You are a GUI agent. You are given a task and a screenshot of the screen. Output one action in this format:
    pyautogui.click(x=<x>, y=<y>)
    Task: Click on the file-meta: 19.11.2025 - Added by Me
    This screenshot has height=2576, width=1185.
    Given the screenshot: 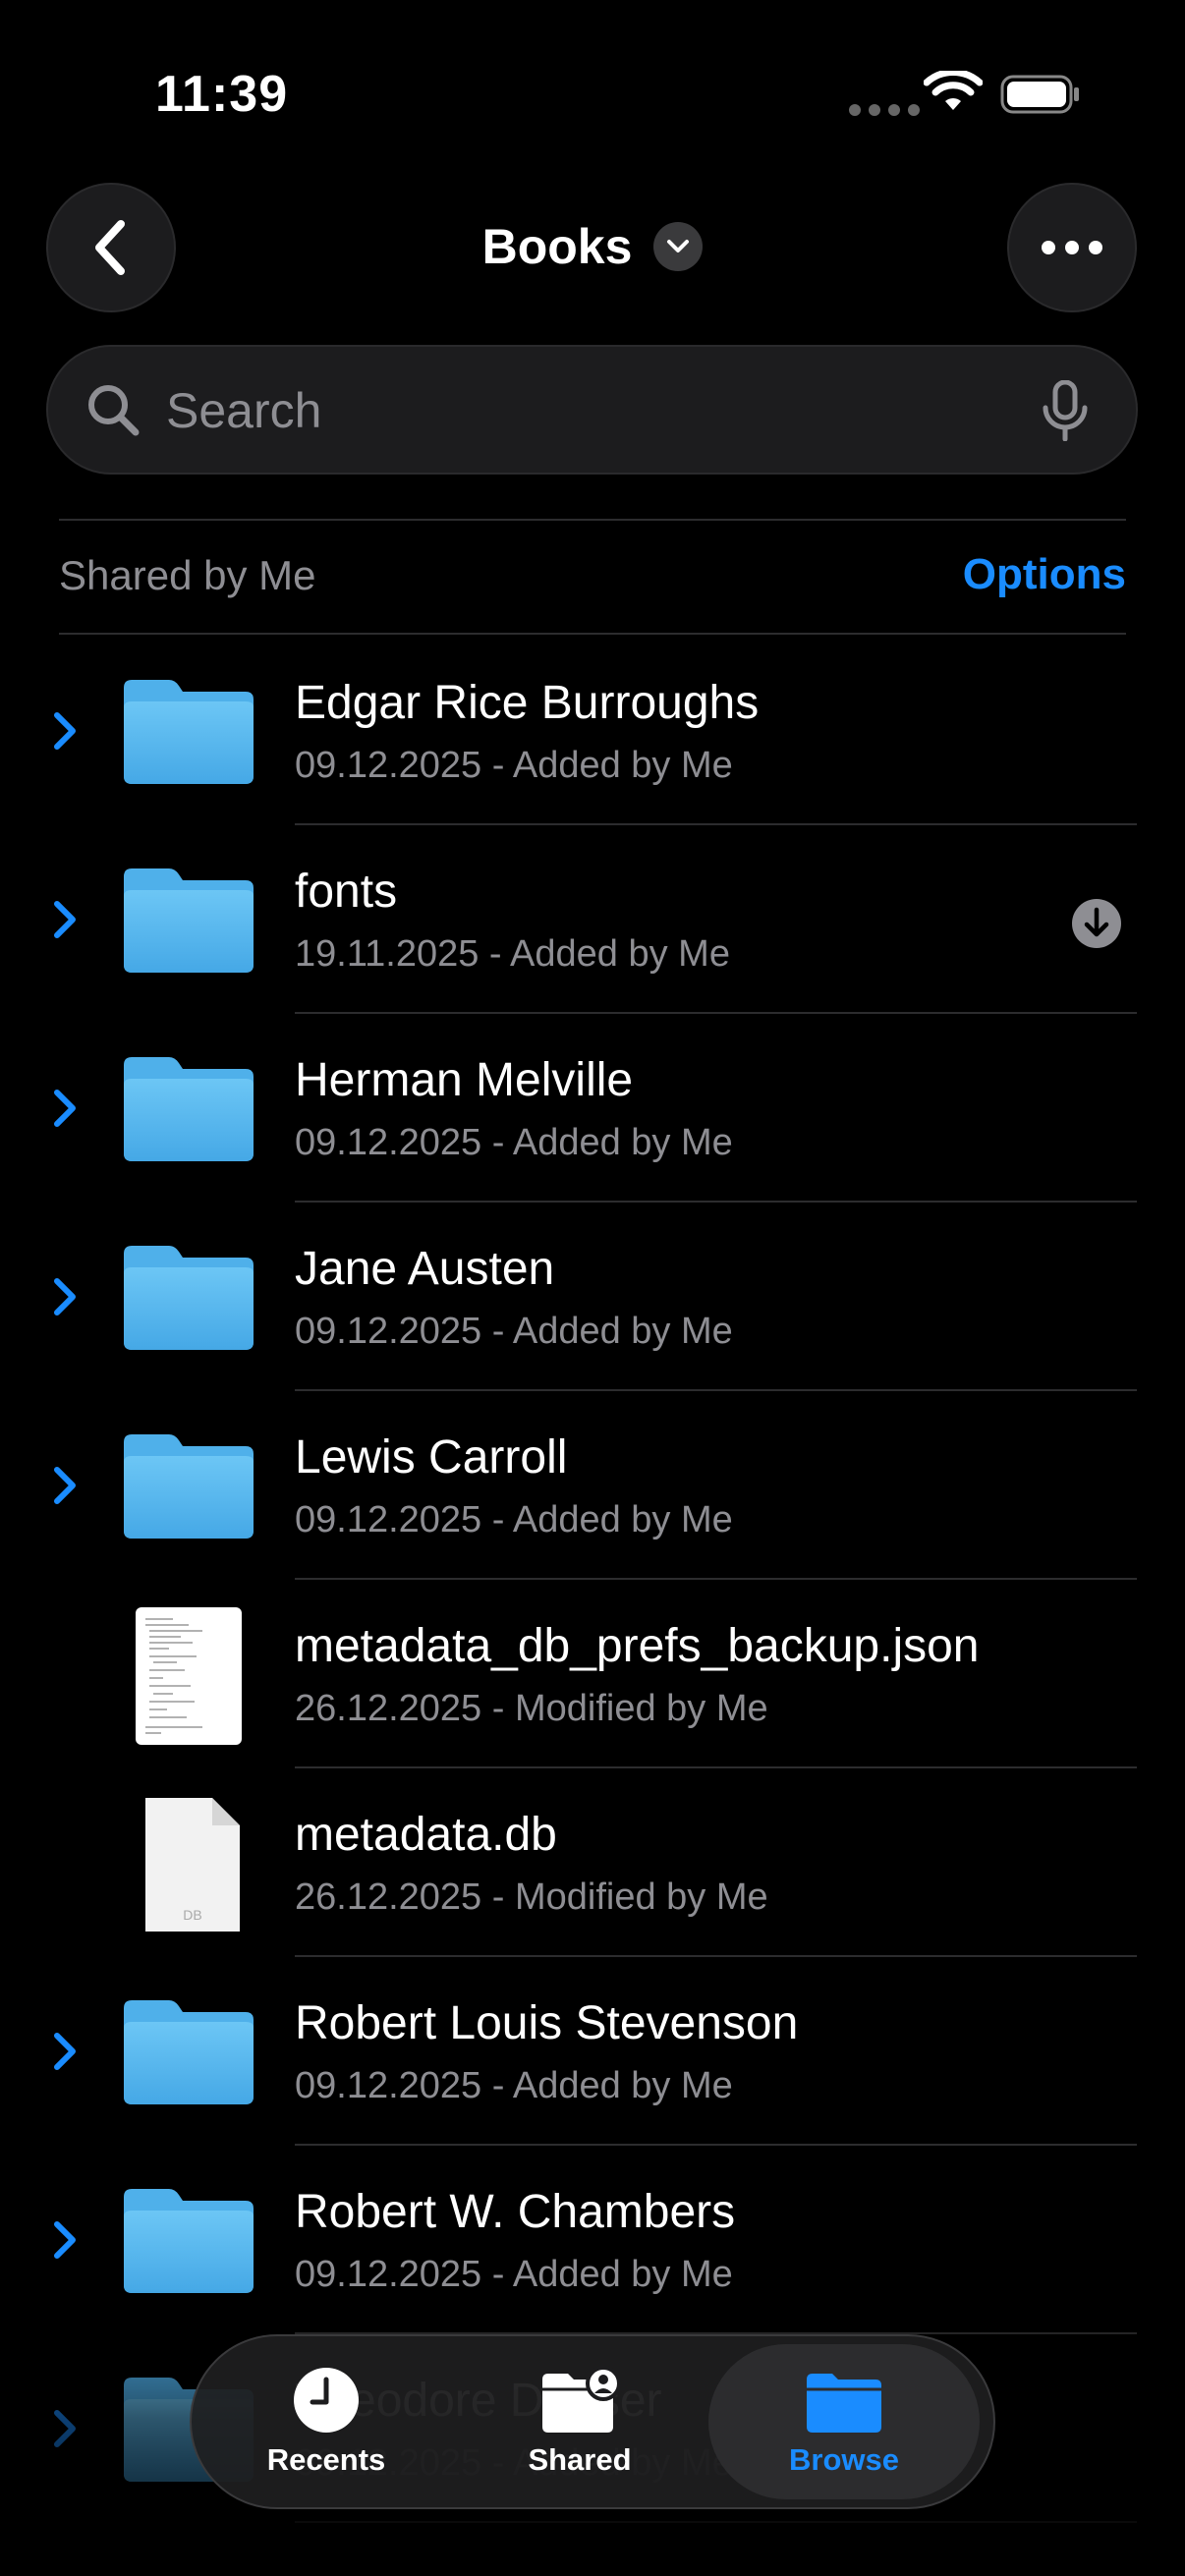 What is the action you would take?
    pyautogui.click(x=513, y=954)
    